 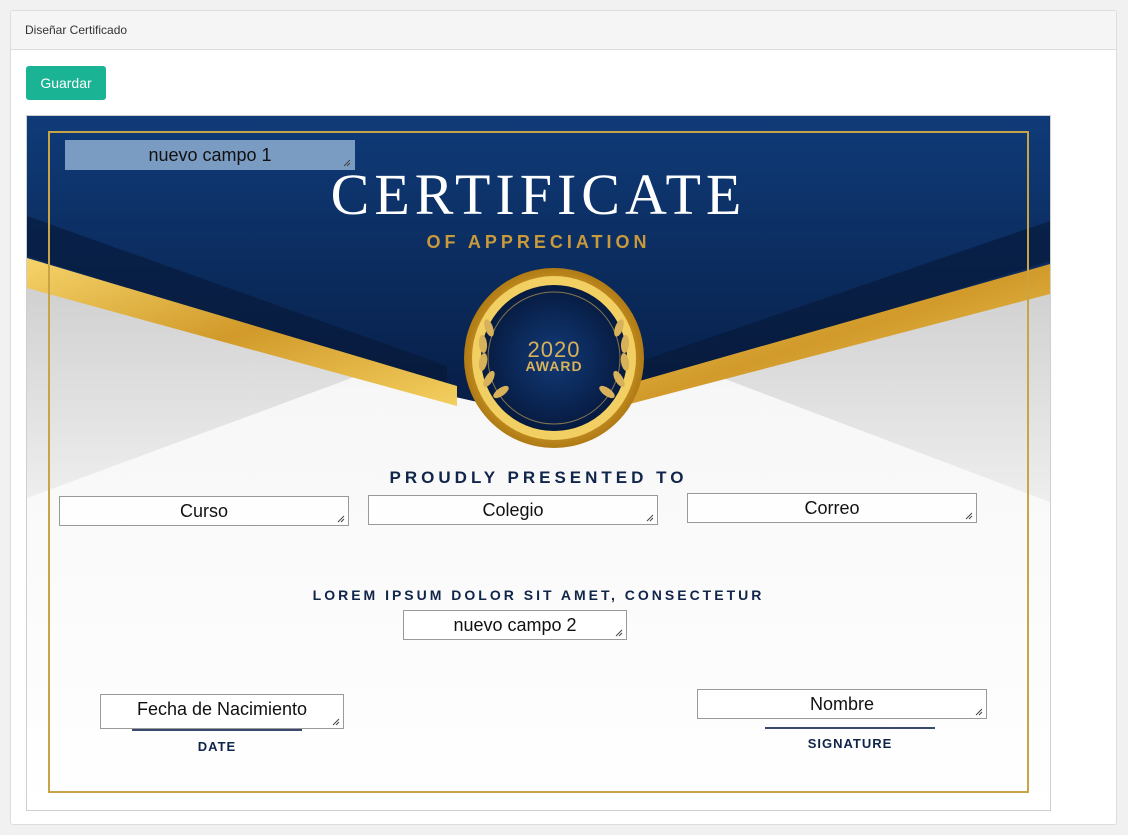 I want to click on signature-label: SIGNATURE, so click(x=850, y=743).